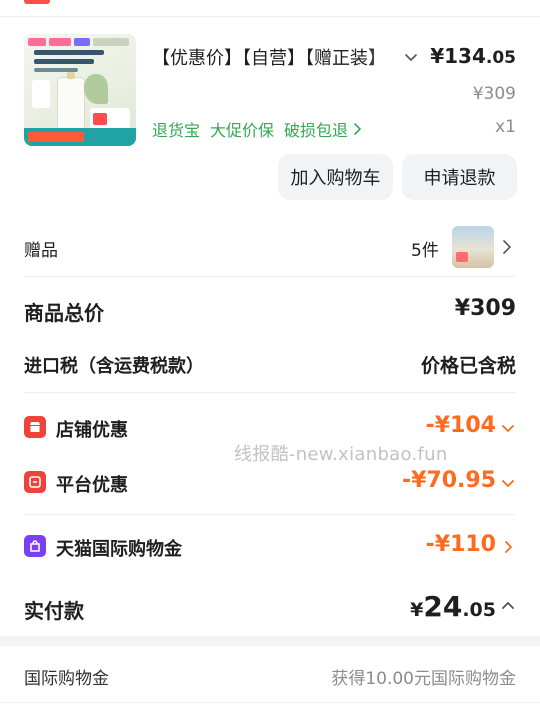 The height and width of the screenshot is (710, 540). What do you see at coordinates (41, 94) in the screenshot?
I see `thumbnail-badge` at bounding box center [41, 94].